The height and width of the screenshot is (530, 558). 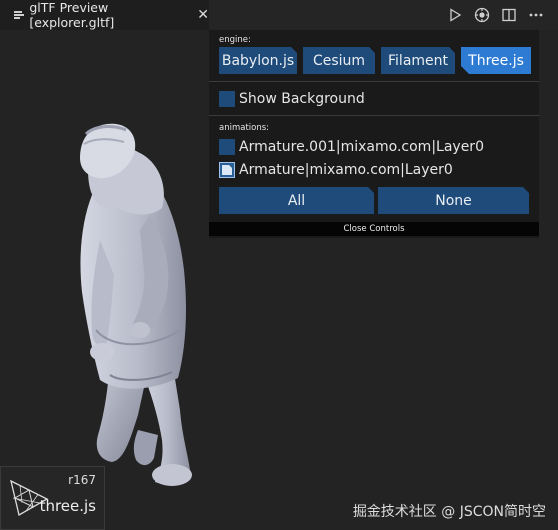 I want to click on show-background-toggle: Show Background, so click(x=292, y=99).